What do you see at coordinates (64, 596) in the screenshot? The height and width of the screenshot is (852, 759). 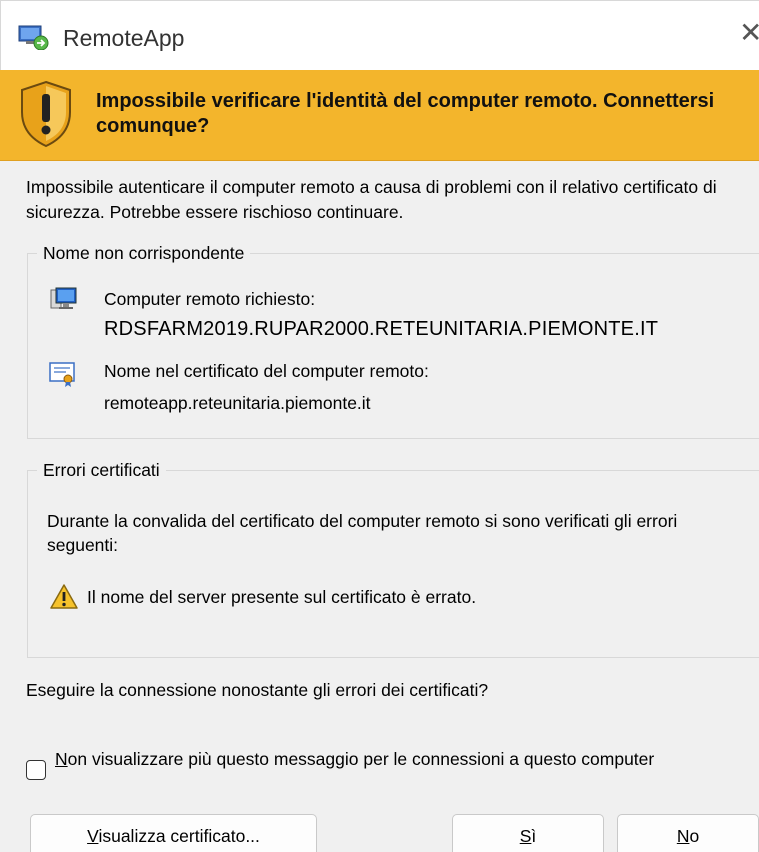 I see `warning-icon` at bounding box center [64, 596].